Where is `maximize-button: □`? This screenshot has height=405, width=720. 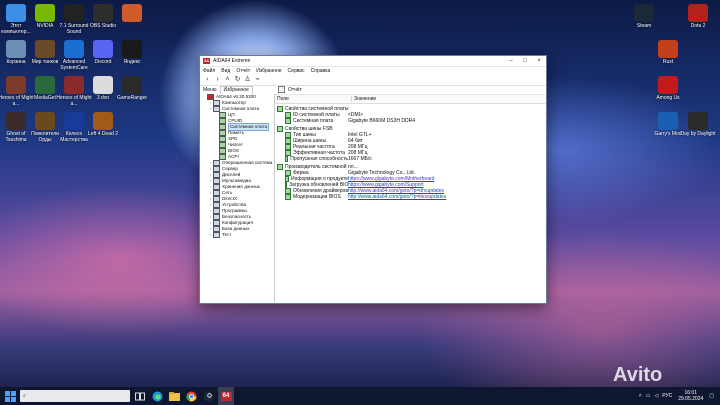
maximize-button: □ is located at coordinates (525, 61).